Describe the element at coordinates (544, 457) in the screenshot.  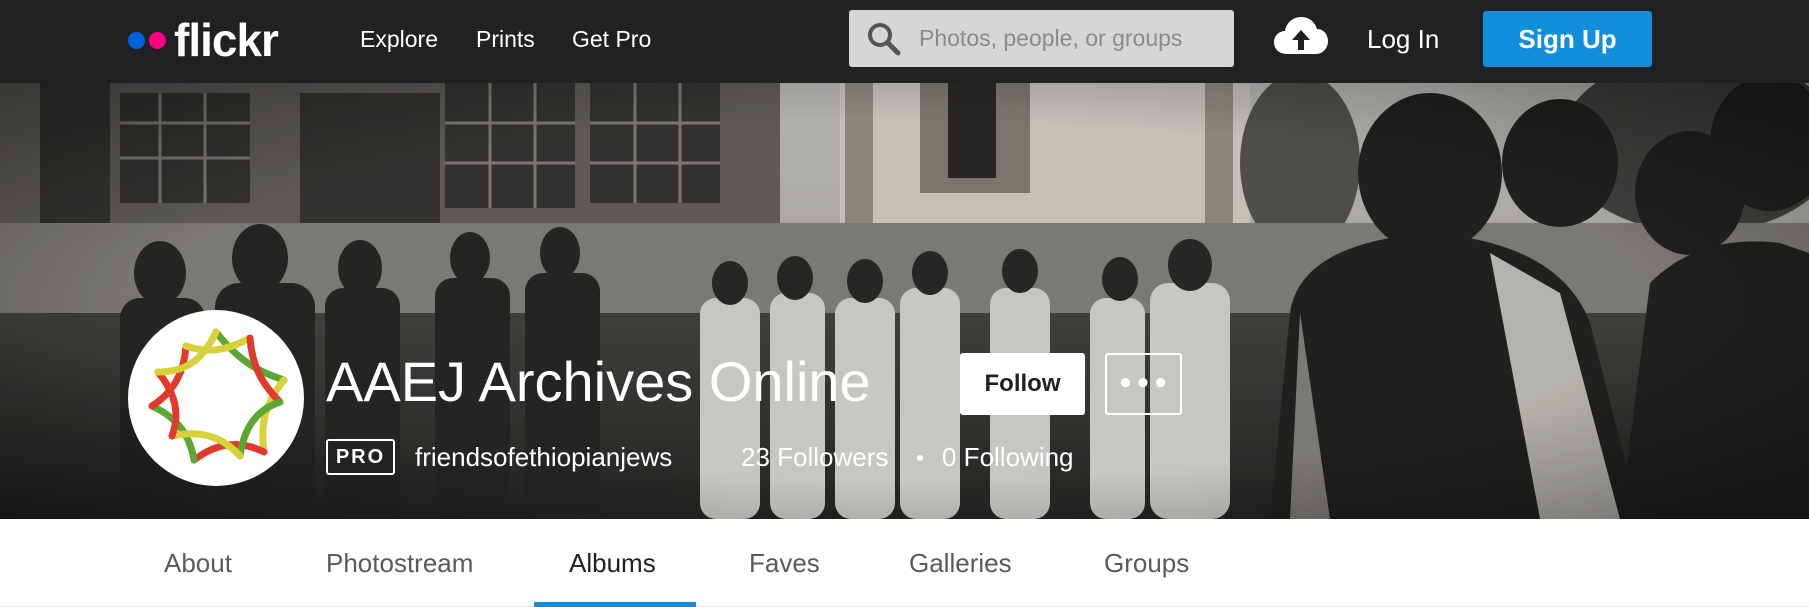
I see `username-label: friendsofethiopianjews` at that location.